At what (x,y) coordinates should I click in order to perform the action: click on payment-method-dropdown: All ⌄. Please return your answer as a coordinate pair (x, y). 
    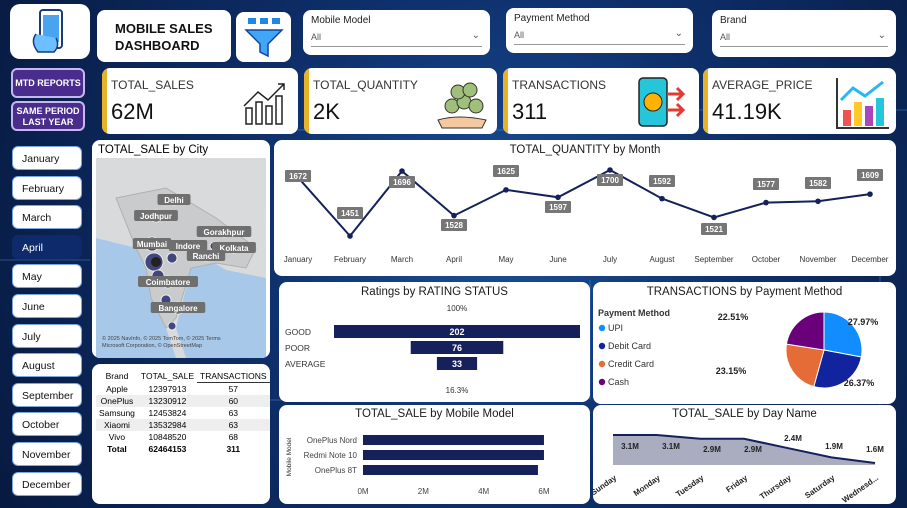
    Looking at the image, I should click on (599, 36).